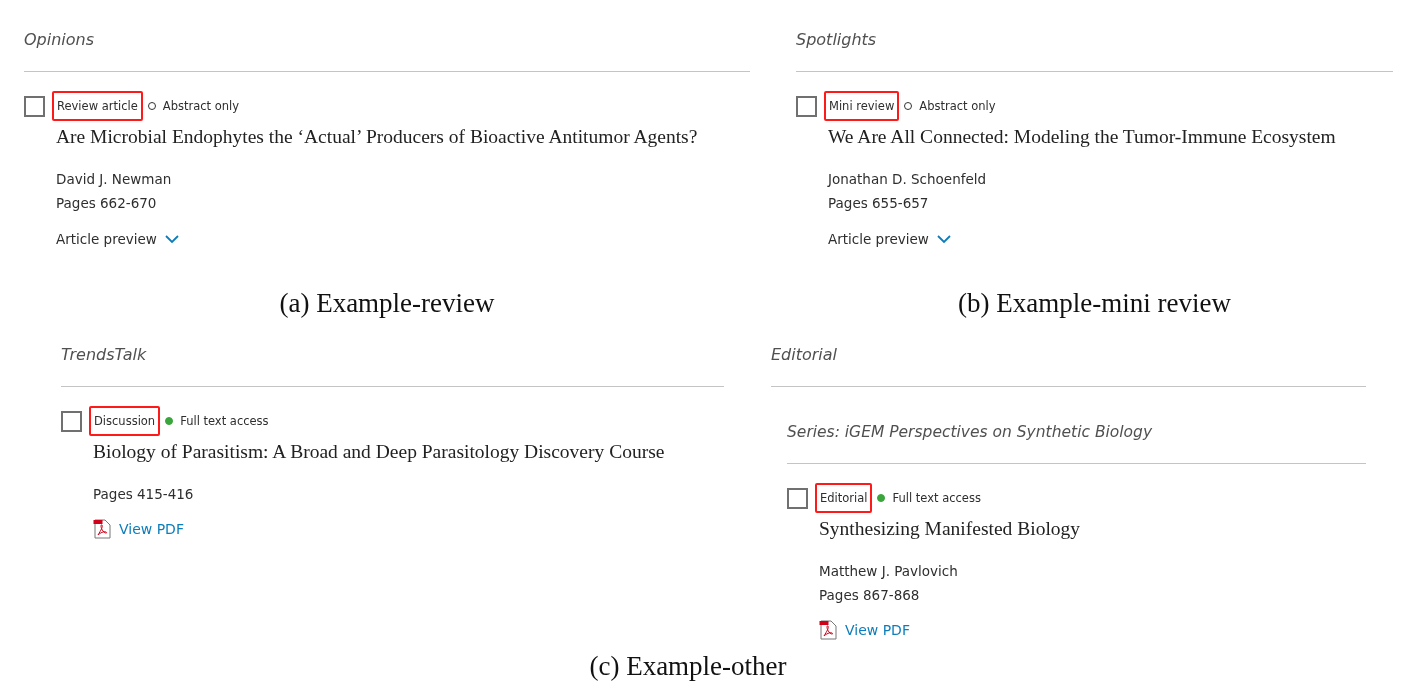  I want to click on article-title: Synthesizing Manifested Biology, so click(950, 529).